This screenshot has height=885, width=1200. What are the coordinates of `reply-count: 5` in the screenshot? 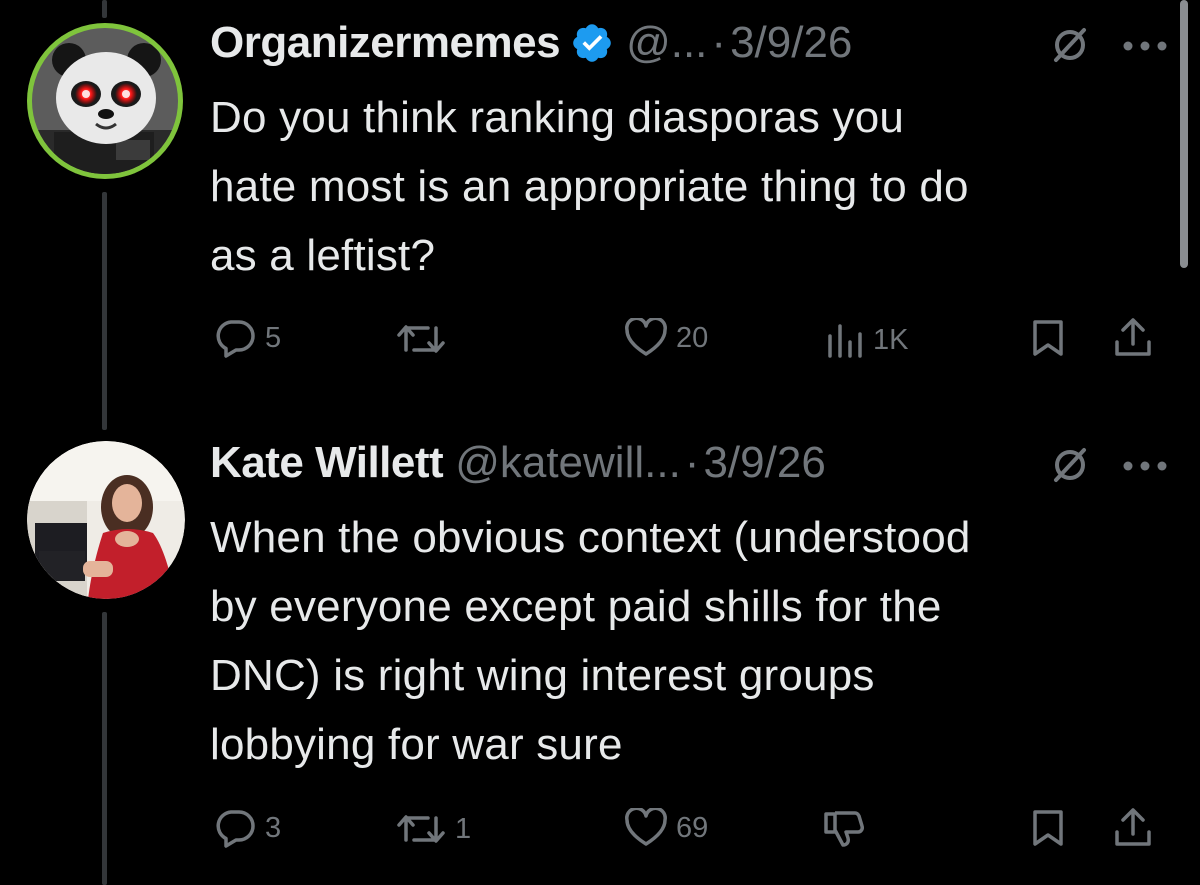 It's located at (273, 337).